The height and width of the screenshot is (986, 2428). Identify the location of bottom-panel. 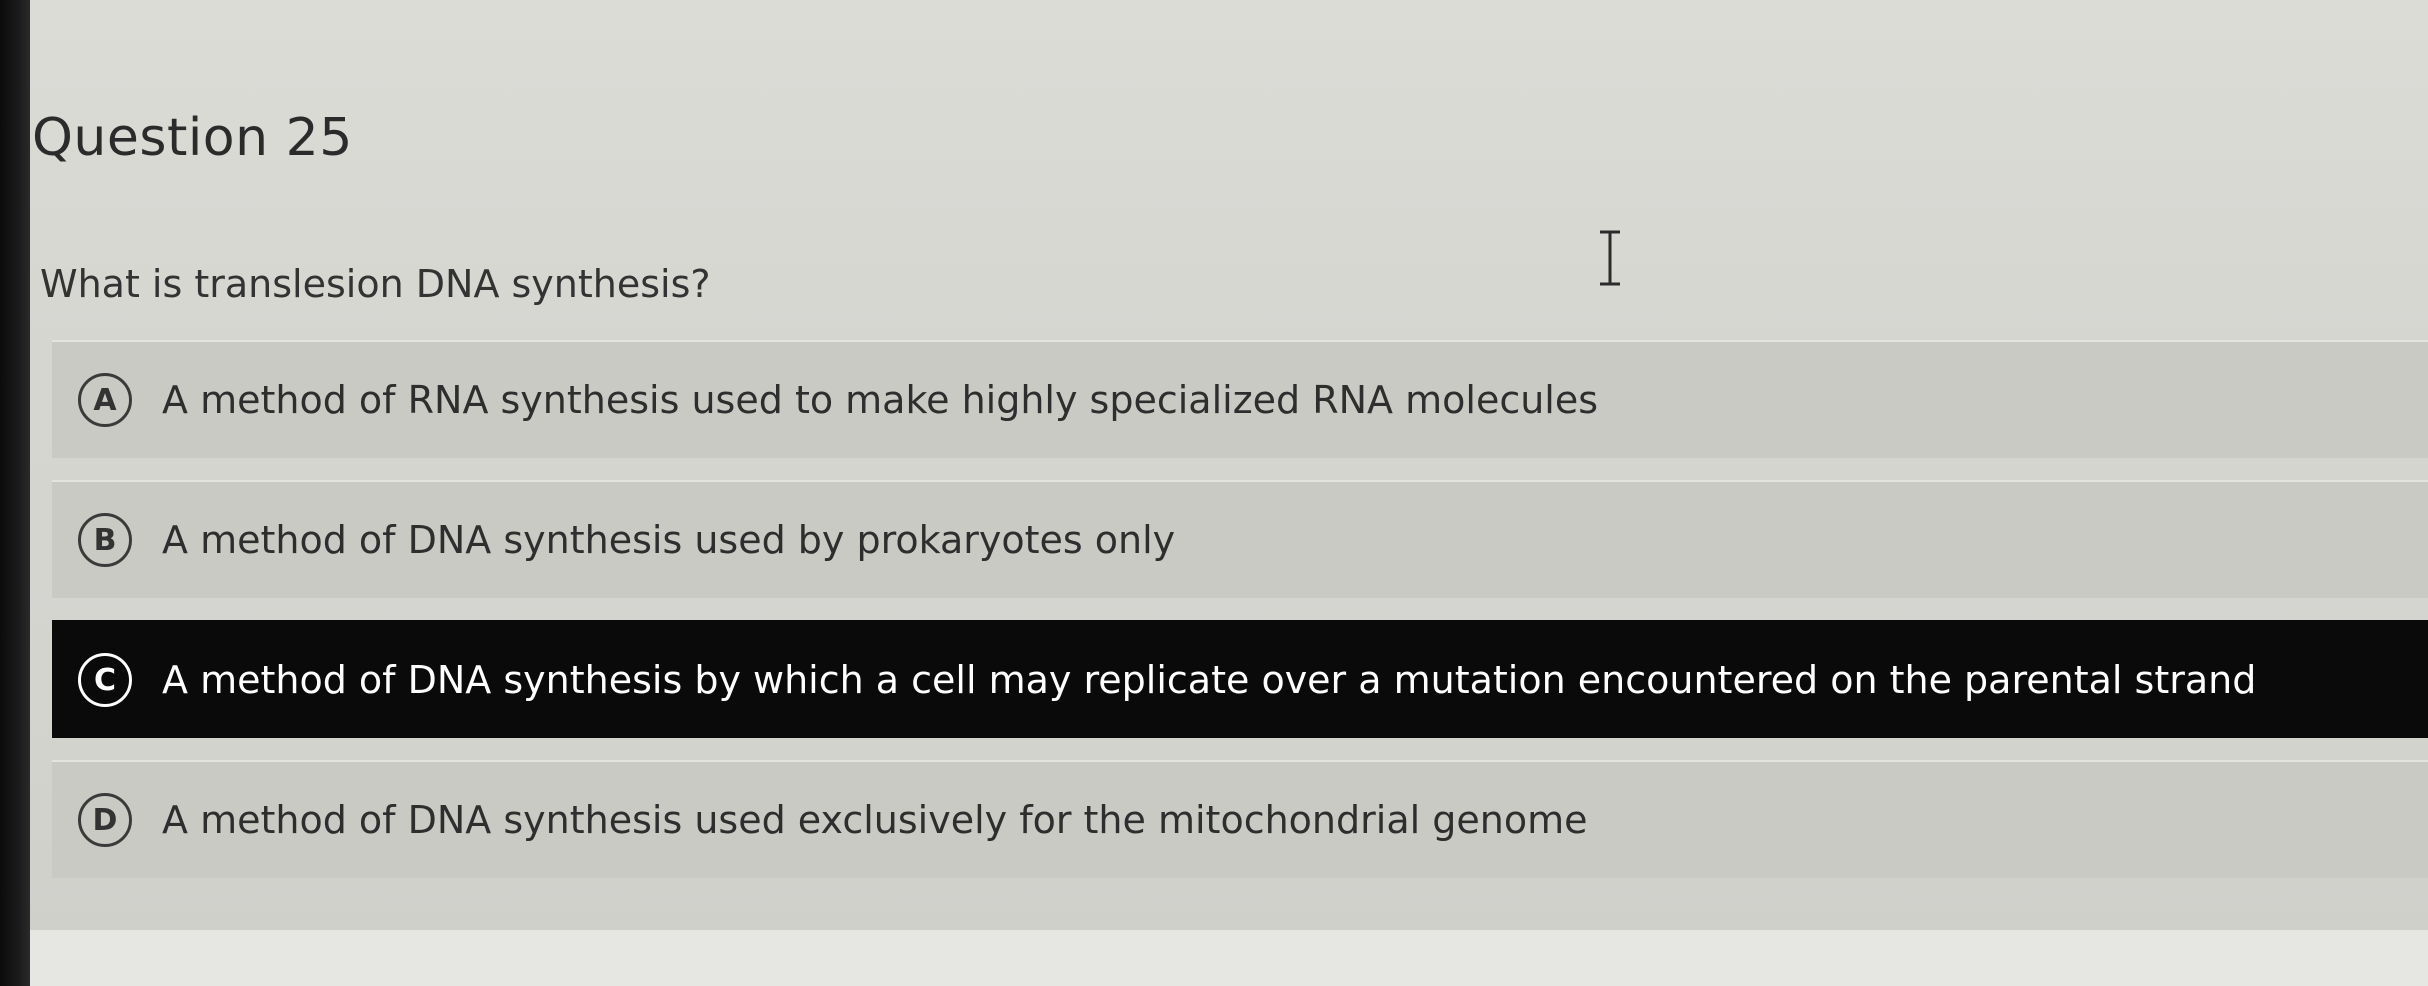
(1229, 958).